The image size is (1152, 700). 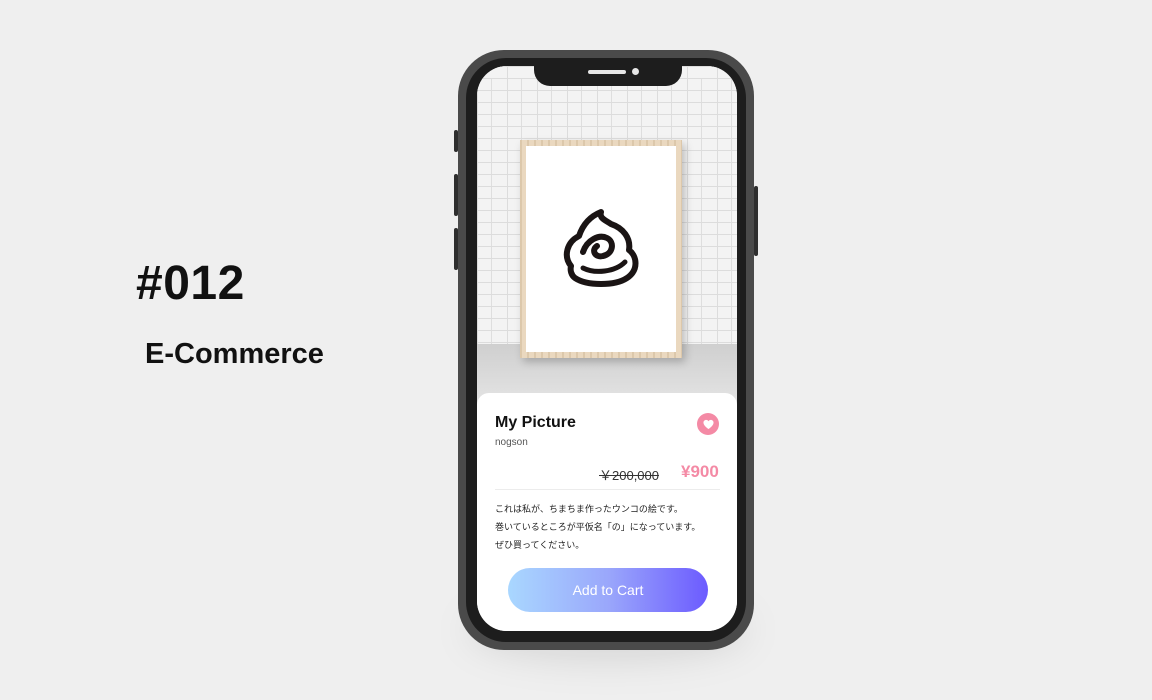 What do you see at coordinates (756, 221) in the screenshot?
I see `phone-power-button` at bounding box center [756, 221].